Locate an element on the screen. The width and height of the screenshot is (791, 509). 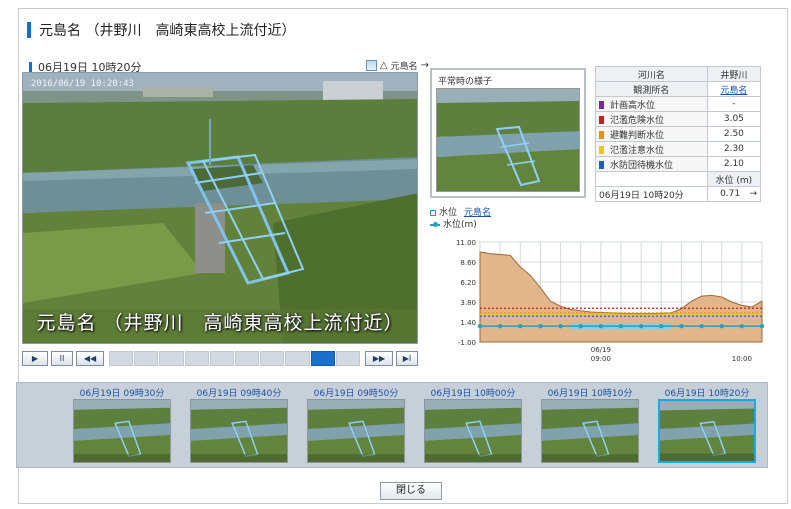
table-row: 河川名 井野川 is located at coordinates (678, 74).